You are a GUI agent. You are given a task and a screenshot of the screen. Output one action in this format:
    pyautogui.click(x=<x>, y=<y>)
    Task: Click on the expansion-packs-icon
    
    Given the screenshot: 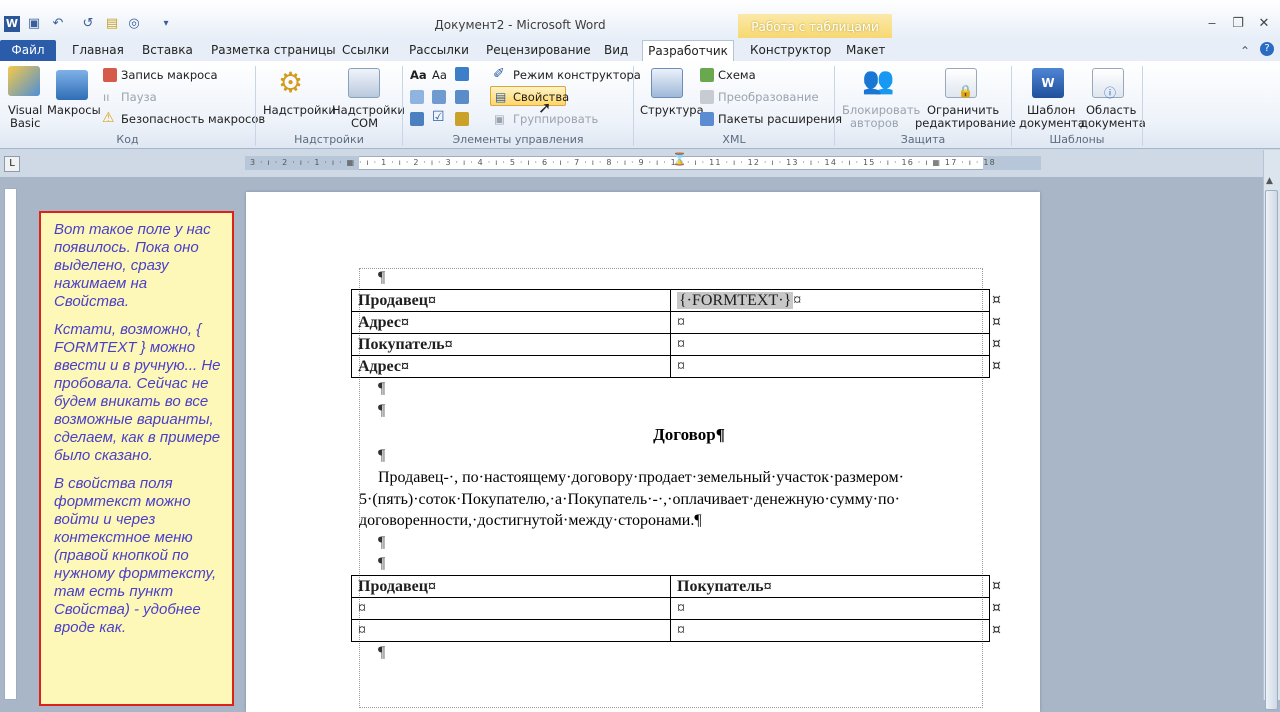 What is the action you would take?
    pyautogui.click(x=707, y=119)
    